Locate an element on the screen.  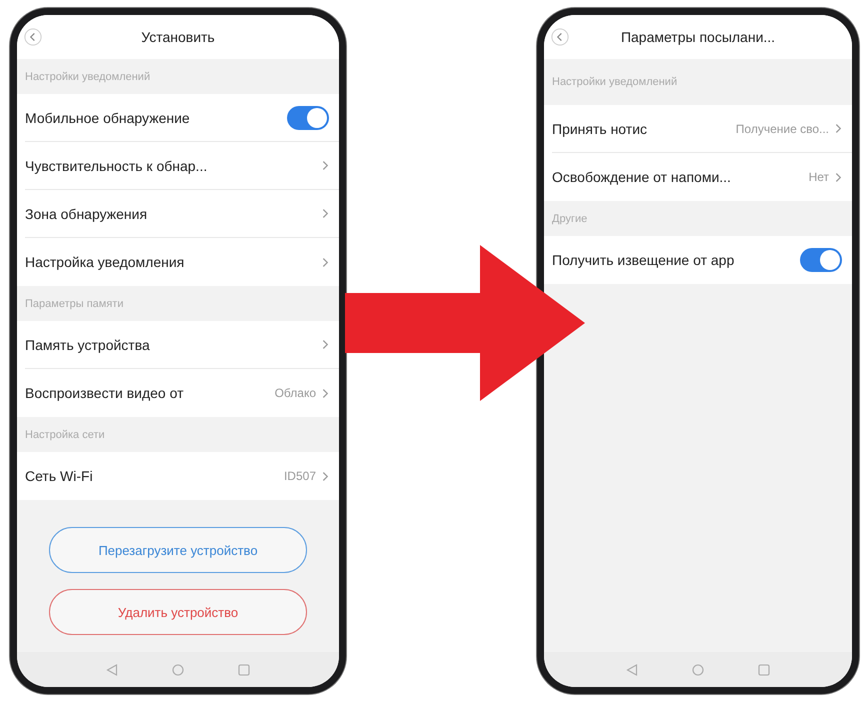
row-label: Настройка уведомления is located at coordinates (104, 262).